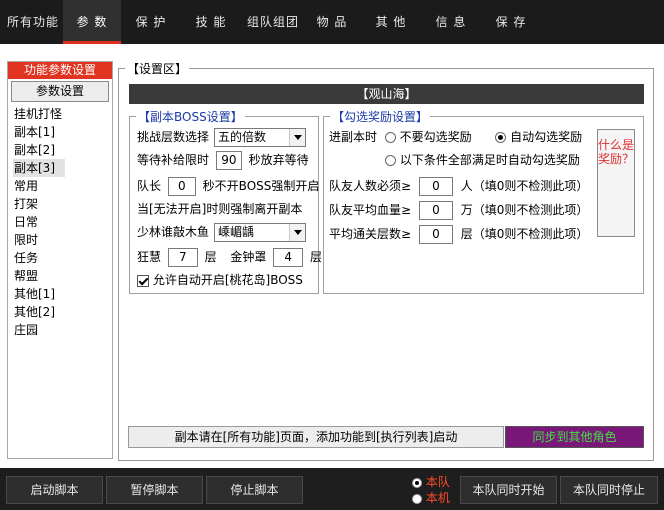  Describe the element at coordinates (278, 160) in the screenshot. I see `wait-suffix: 秒放弃等待` at that location.